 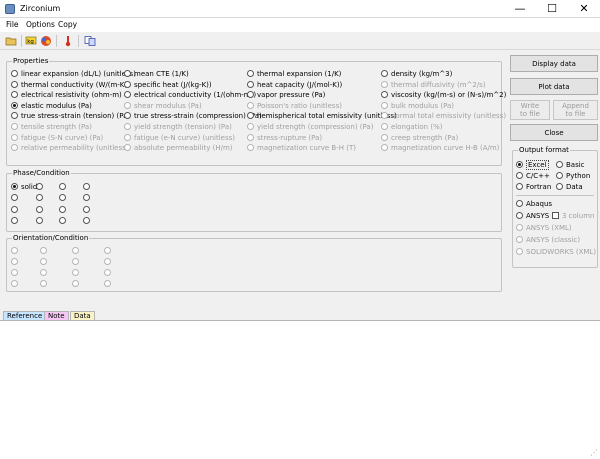 I want to click on output-radio-fortran: Fortran, so click(x=533, y=187).